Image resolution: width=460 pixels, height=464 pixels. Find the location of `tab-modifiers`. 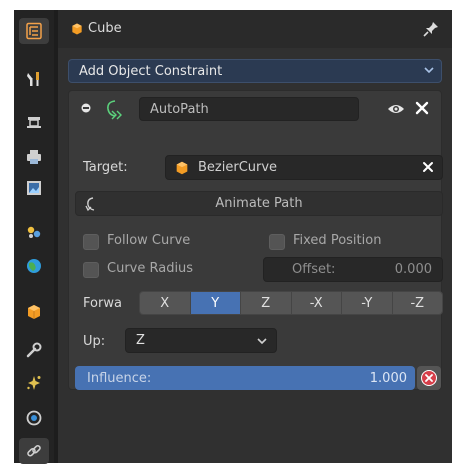

tab-modifiers is located at coordinates (34, 350).